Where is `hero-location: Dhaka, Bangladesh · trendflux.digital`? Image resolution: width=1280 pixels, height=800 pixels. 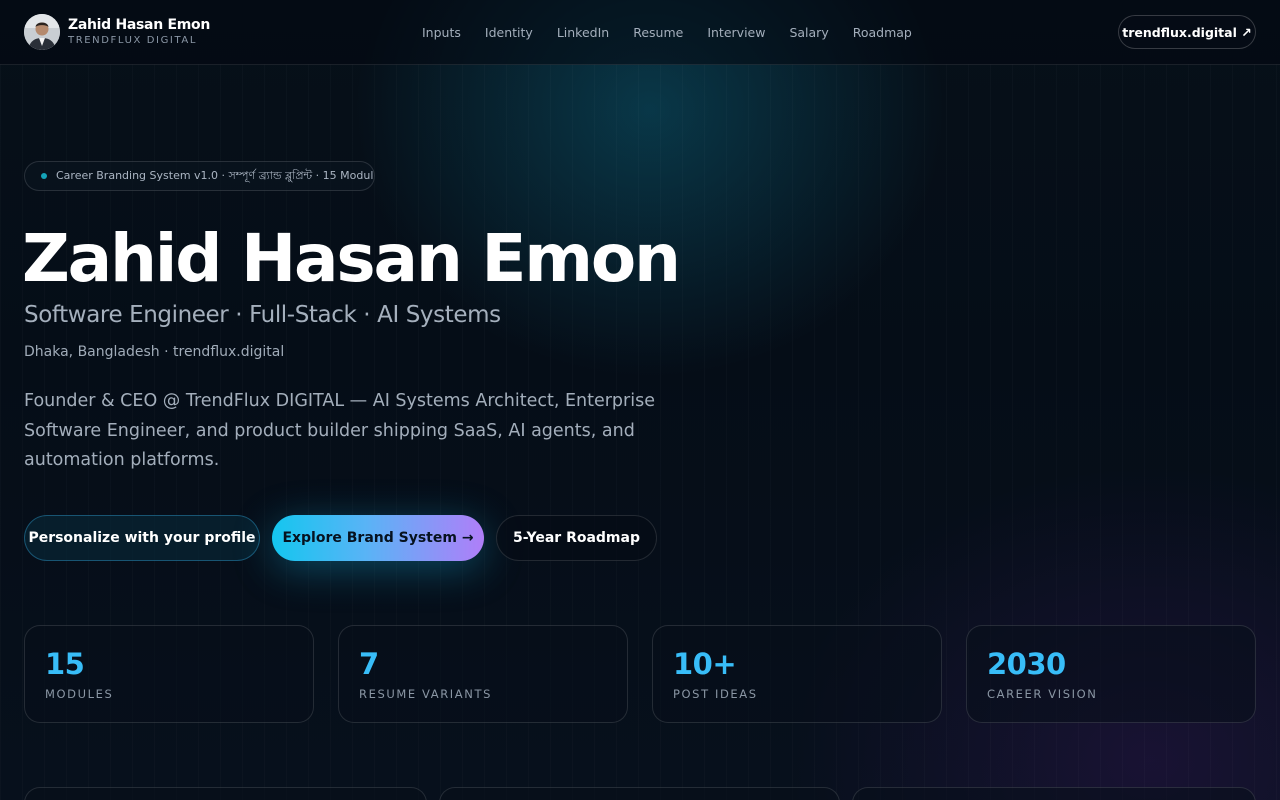 hero-location: Dhaka, Bangladesh · trendflux.digital is located at coordinates (154, 352).